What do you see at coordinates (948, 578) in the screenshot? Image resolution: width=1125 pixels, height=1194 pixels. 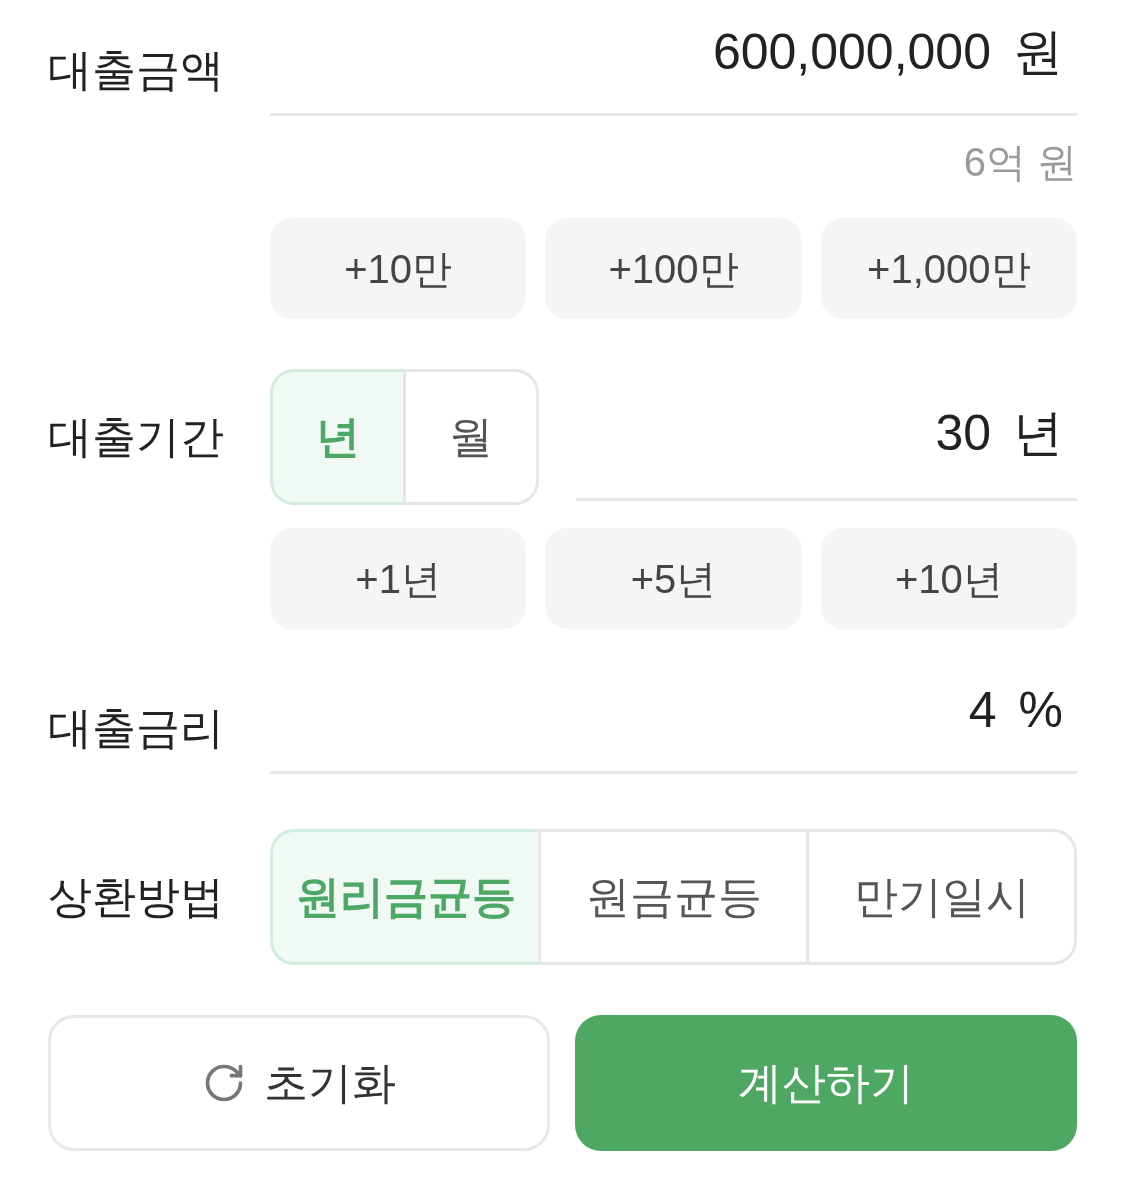 I see `increment-button: +10년` at bounding box center [948, 578].